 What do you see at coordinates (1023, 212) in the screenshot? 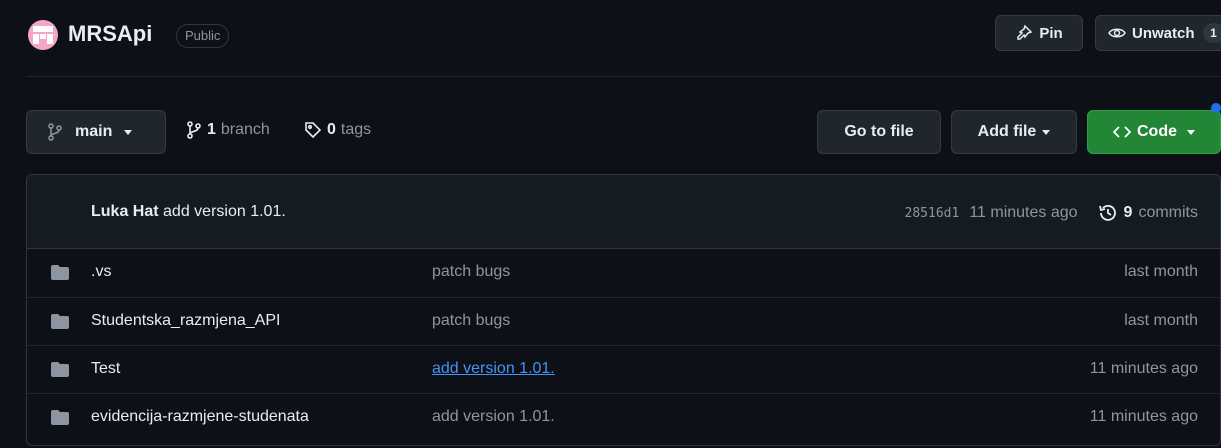
I see `commit-time: 11 minutes ago` at bounding box center [1023, 212].